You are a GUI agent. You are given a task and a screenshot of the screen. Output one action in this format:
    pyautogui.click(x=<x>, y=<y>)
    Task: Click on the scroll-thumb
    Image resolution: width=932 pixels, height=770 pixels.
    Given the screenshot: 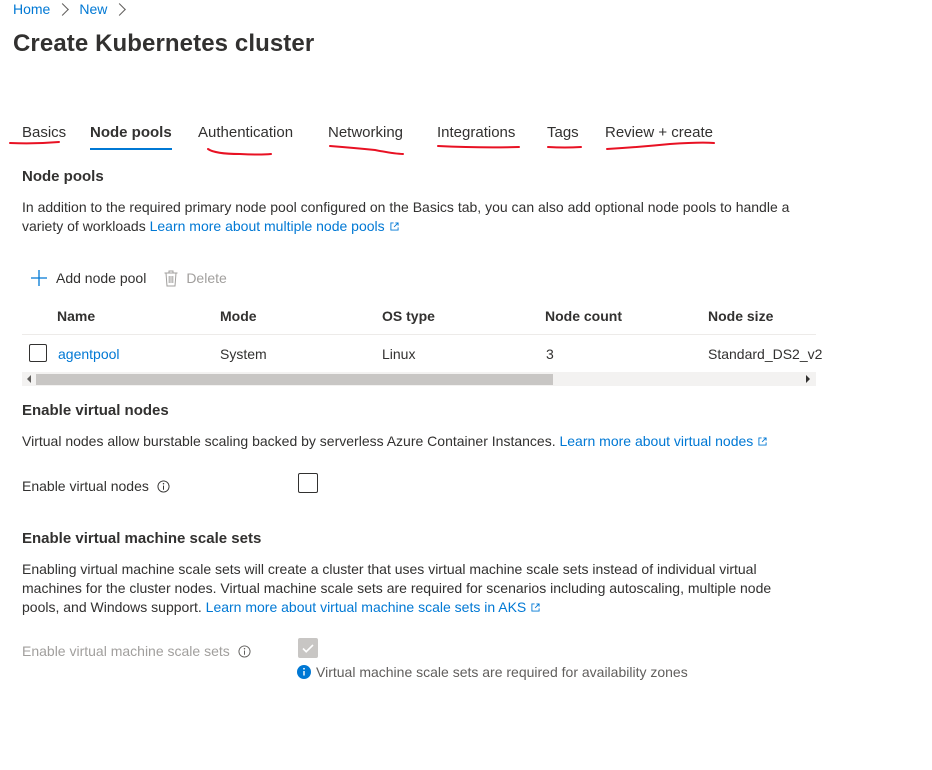 What is the action you would take?
    pyautogui.click(x=294, y=379)
    